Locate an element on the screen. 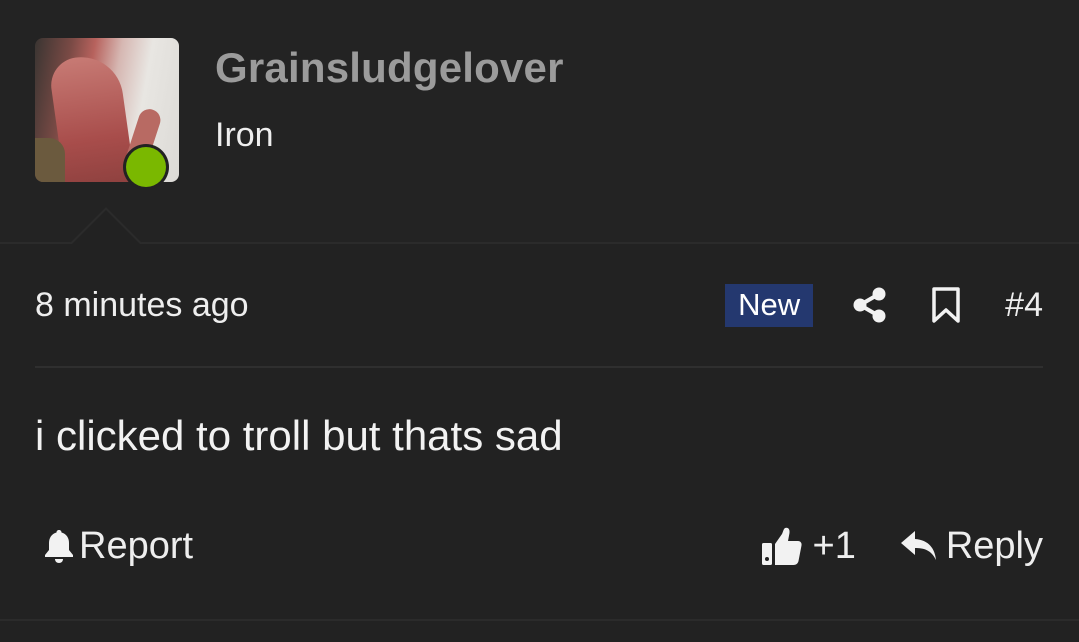 This screenshot has width=1079, height=642. author-rank: Iron is located at coordinates (244, 135).